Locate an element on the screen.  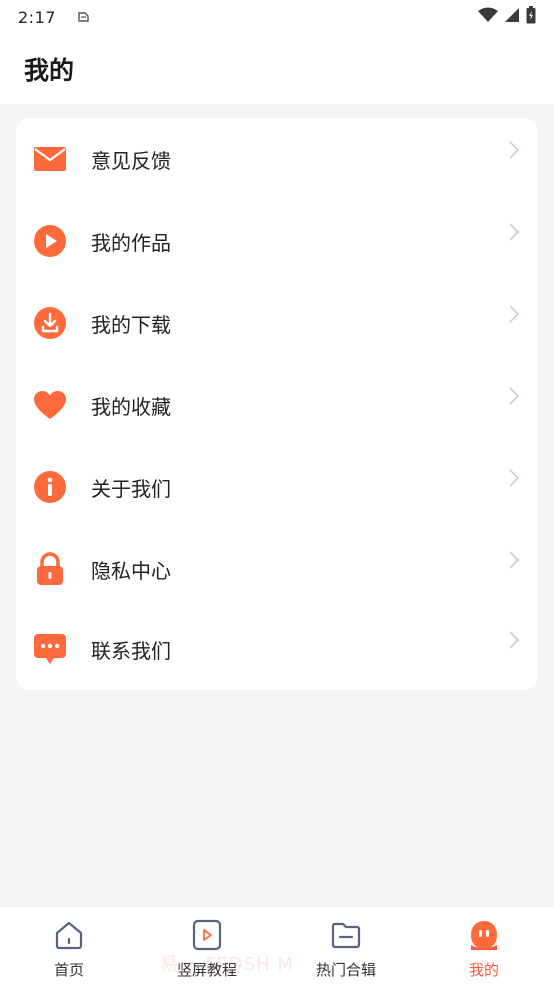
tab-vertical-tutorials: 竖屏教程 is located at coordinates (207, 945).